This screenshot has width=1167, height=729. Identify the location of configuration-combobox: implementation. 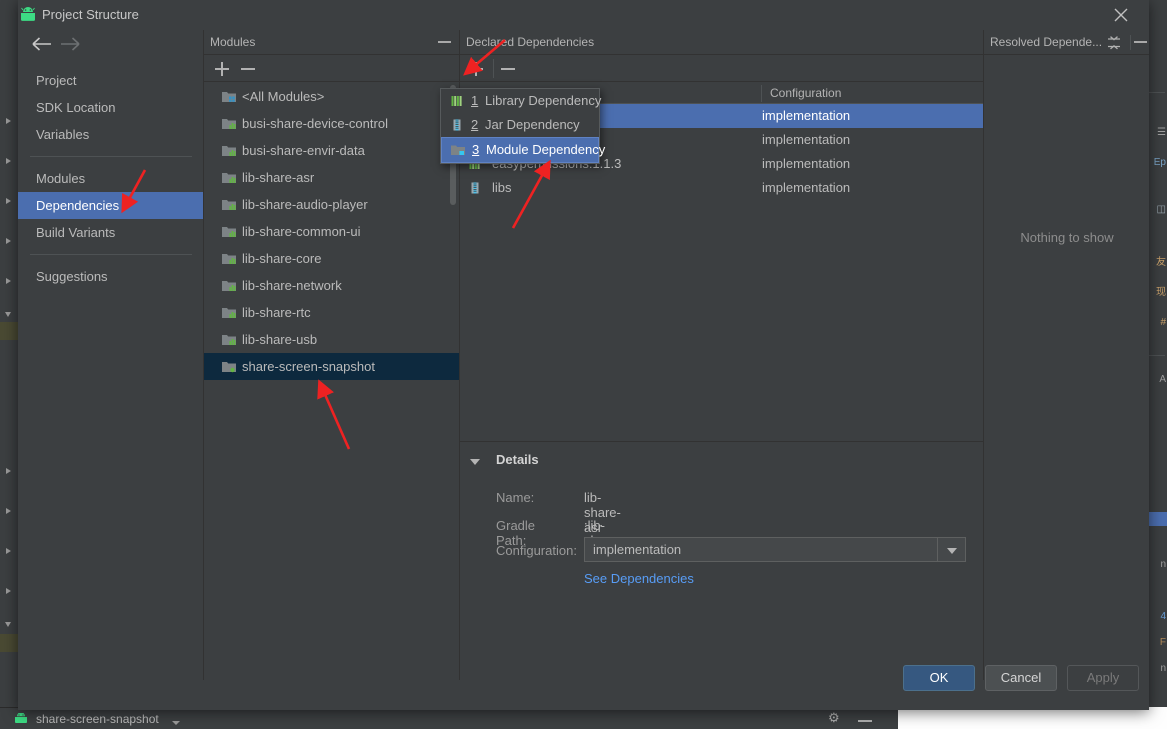
(775, 549).